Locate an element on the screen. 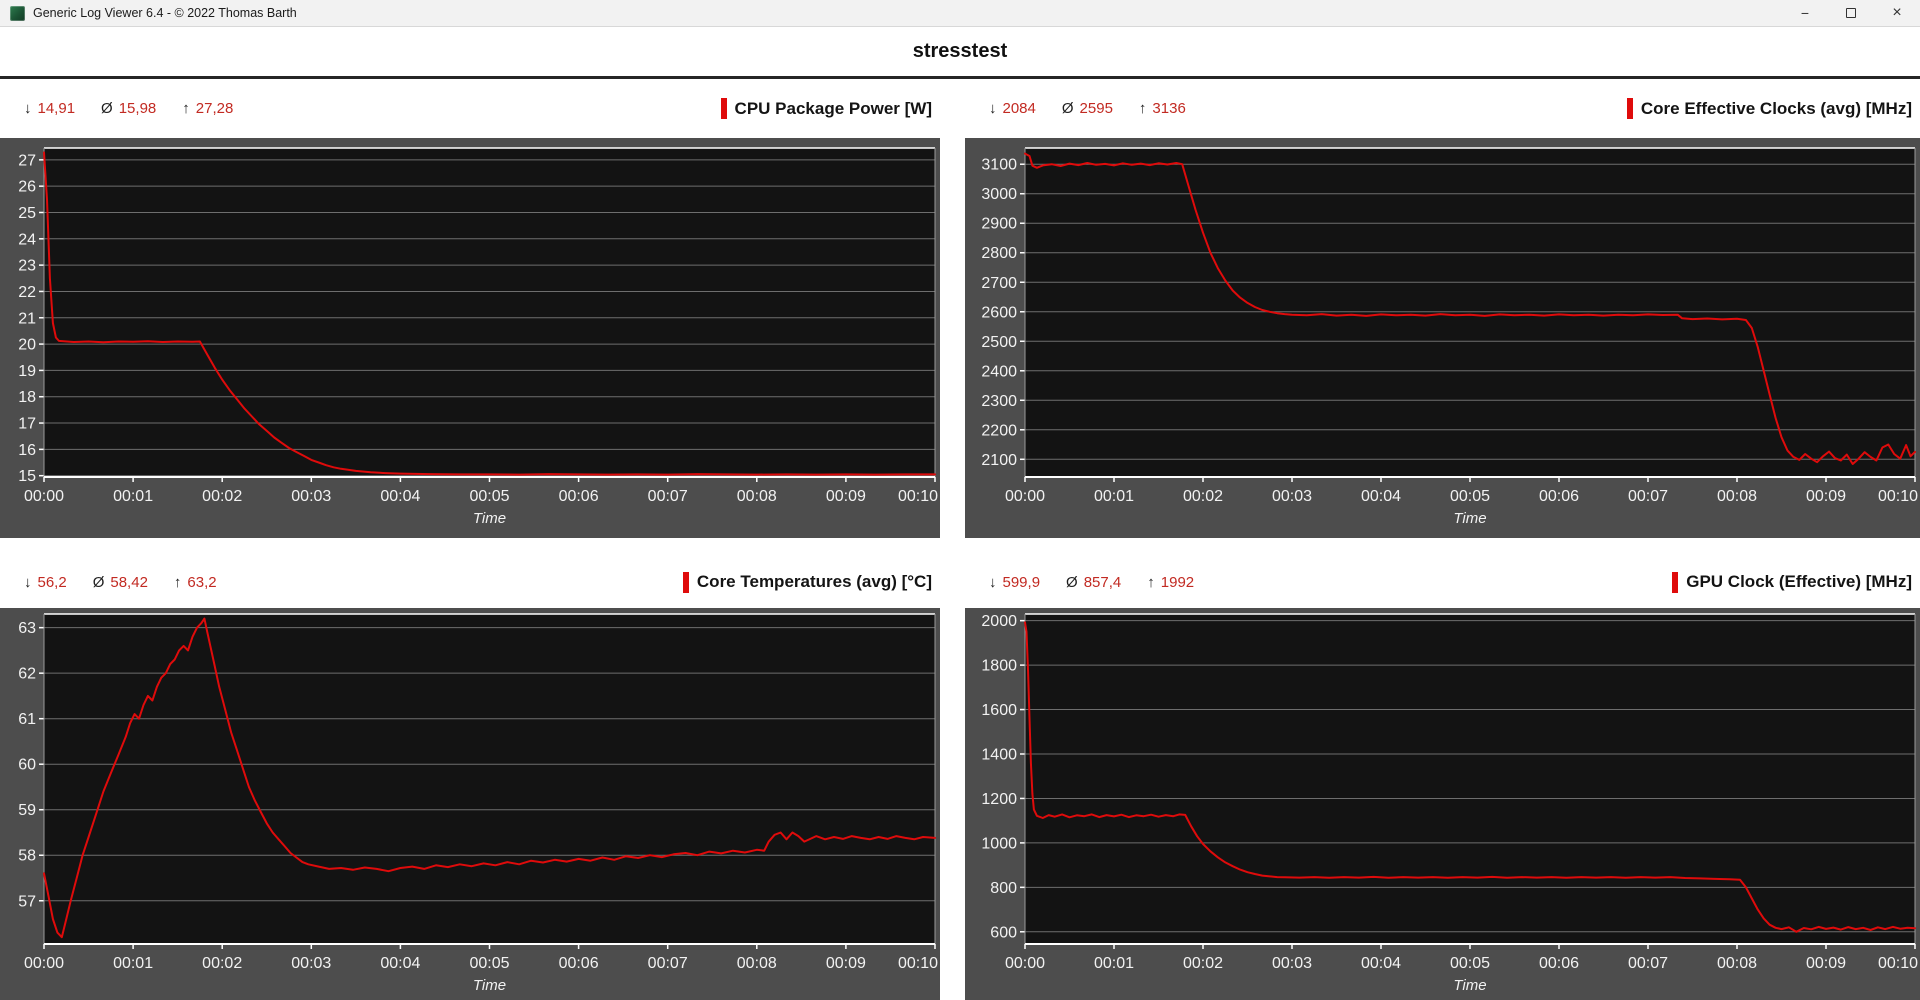 Image resolution: width=1920 pixels, height=1000 pixels. svg-text: 15 is located at coordinates (27, 476).